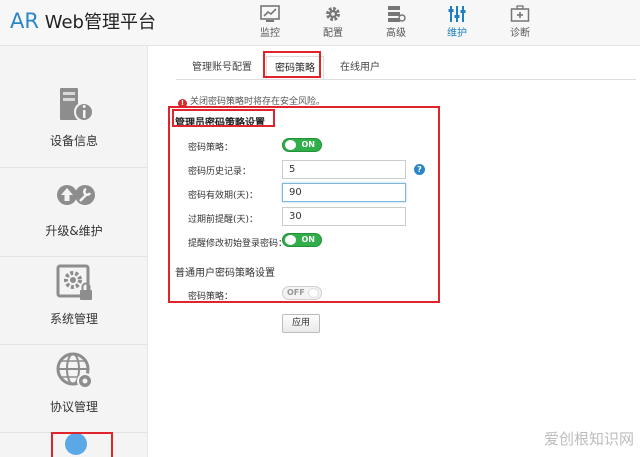 The image size is (640, 457). What do you see at coordinates (73, 407) in the screenshot?
I see `sidebar-item-label: 协议管理` at bounding box center [73, 407].